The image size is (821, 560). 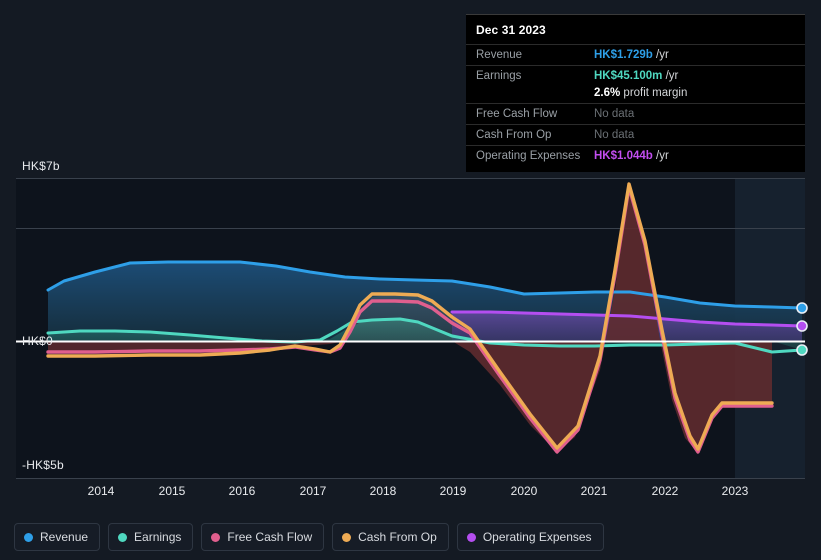 What do you see at coordinates (614, 114) in the screenshot?
I see `tooltip-value-free-cash-flow: No data` at bounding box center [614, 114].